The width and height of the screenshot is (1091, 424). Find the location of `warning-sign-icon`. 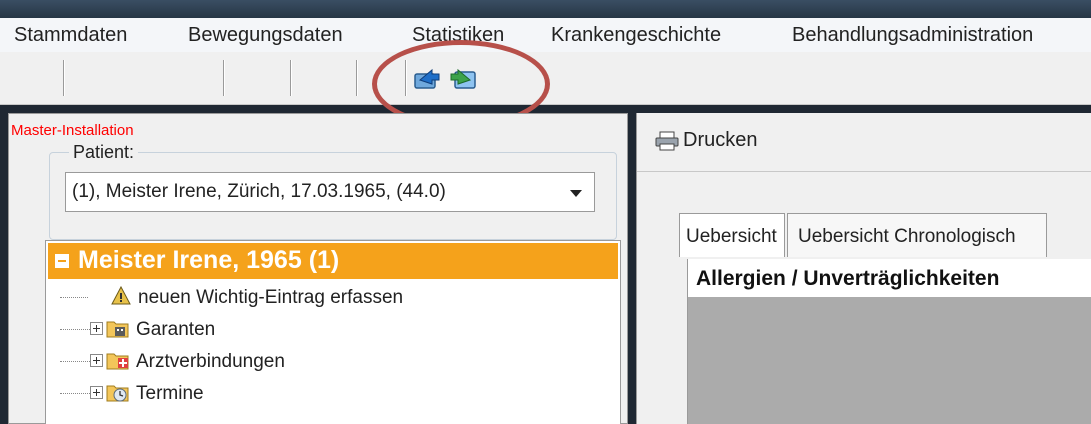

warning-sign-icon is located at coordinates (122, 296).